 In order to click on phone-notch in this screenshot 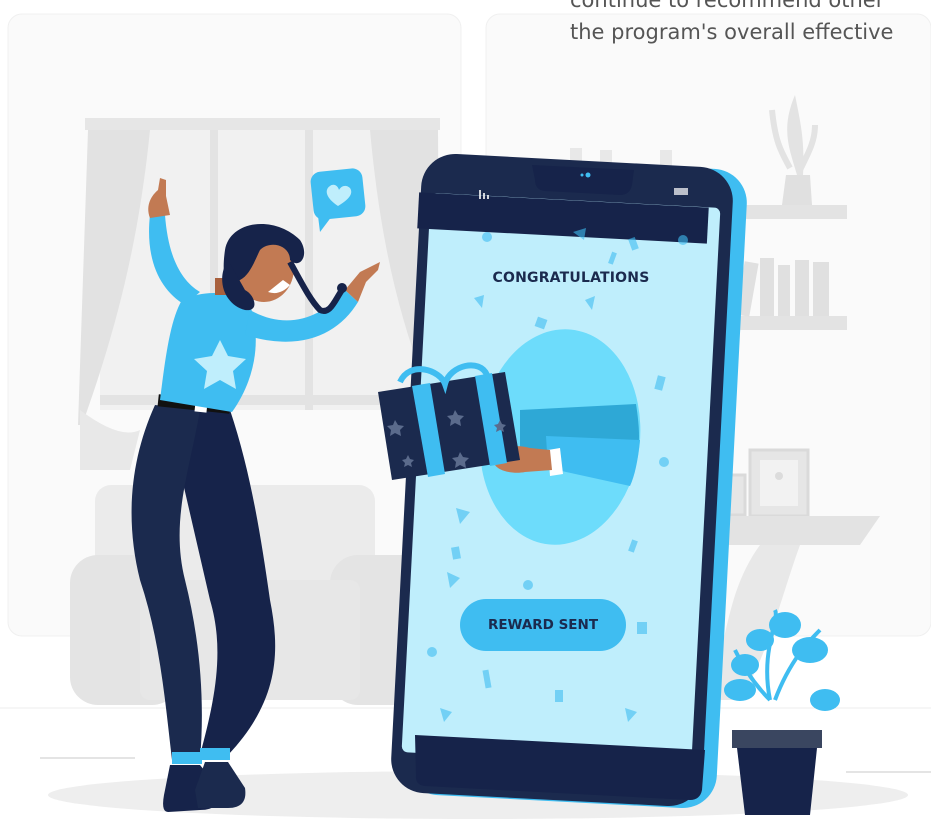, I will do `click(583, 180)`.